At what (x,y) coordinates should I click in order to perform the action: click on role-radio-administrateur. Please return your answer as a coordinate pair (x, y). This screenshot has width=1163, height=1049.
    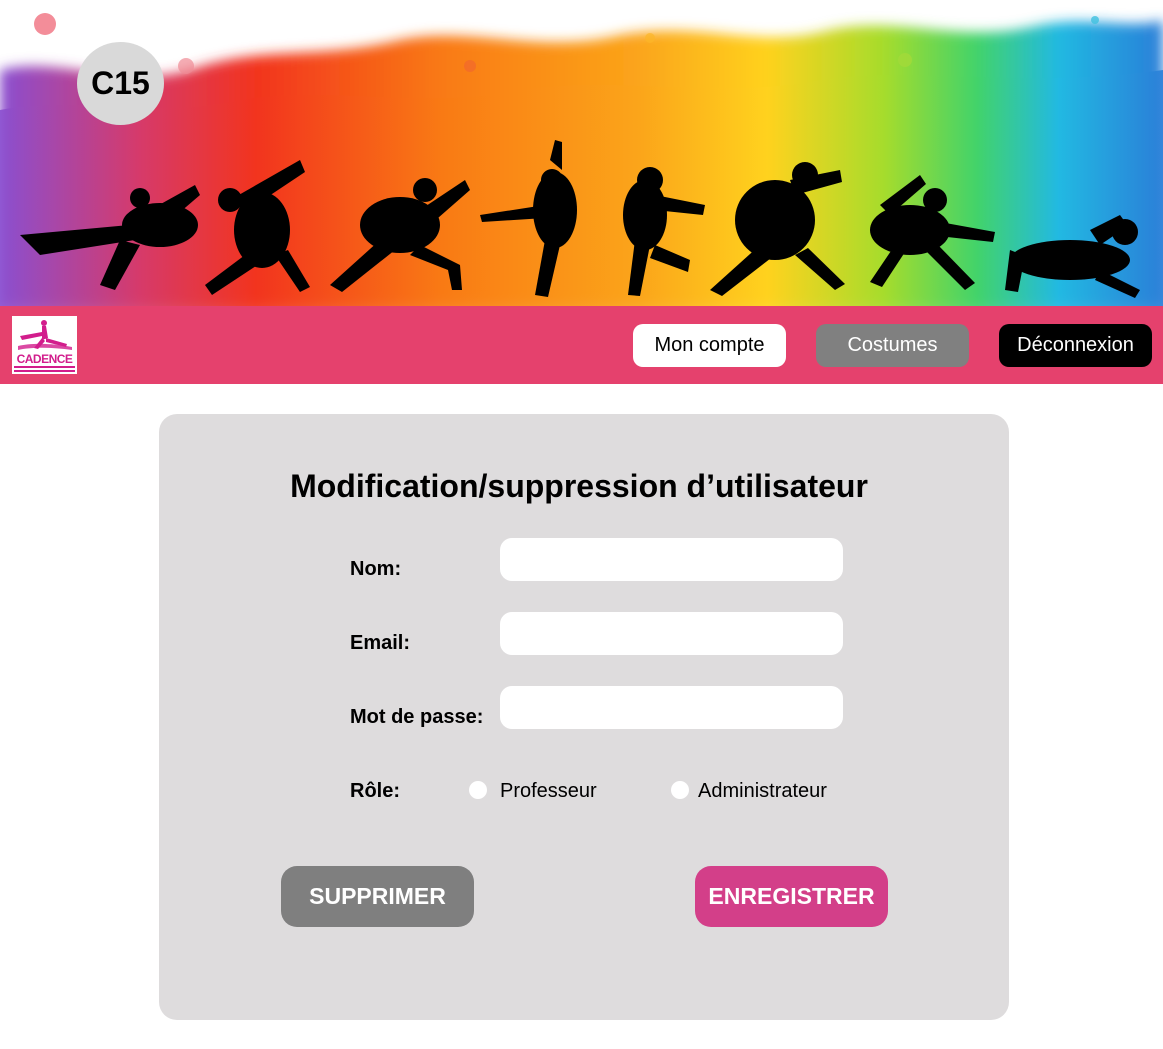
    Looking at the image, I should click on (680, 790).